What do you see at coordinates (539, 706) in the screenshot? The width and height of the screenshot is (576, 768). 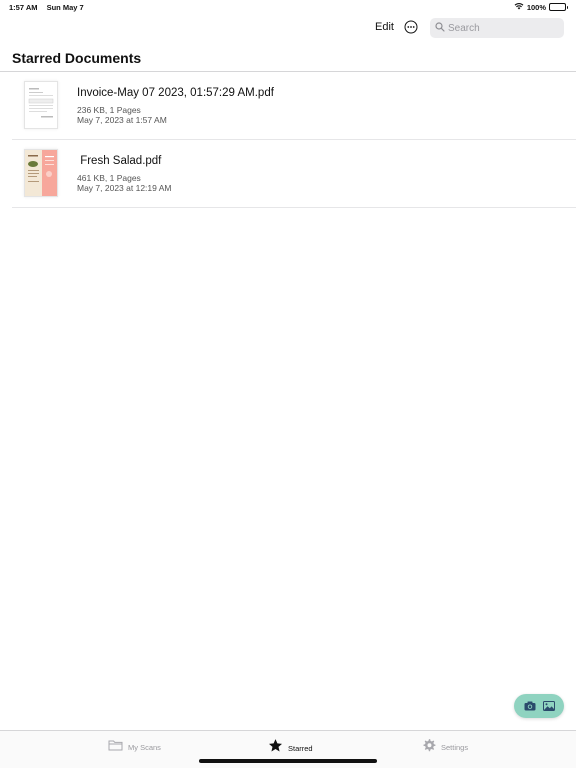 I see `scan-action-pill` at bounding box center [539, 706].